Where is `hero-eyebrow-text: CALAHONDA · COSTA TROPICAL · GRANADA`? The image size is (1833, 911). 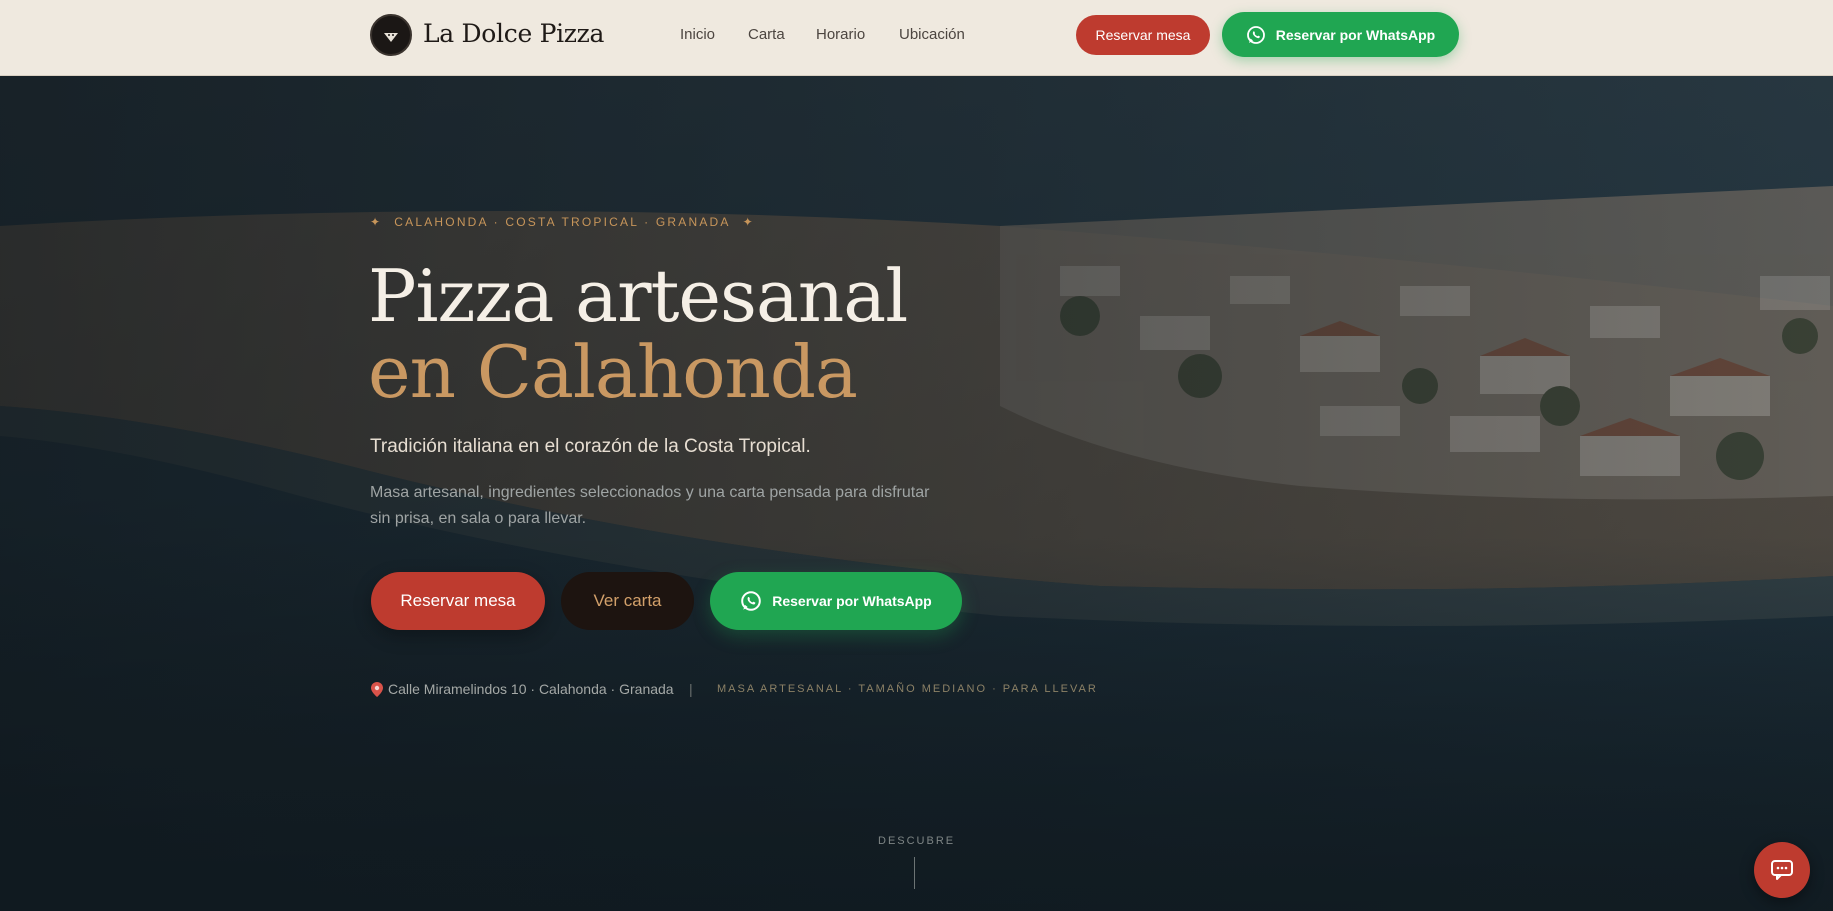 hero-eyebrow-text: CALAHONDA · COSTA TROPICAL · GRANADA is located at coordinates (562, 222).